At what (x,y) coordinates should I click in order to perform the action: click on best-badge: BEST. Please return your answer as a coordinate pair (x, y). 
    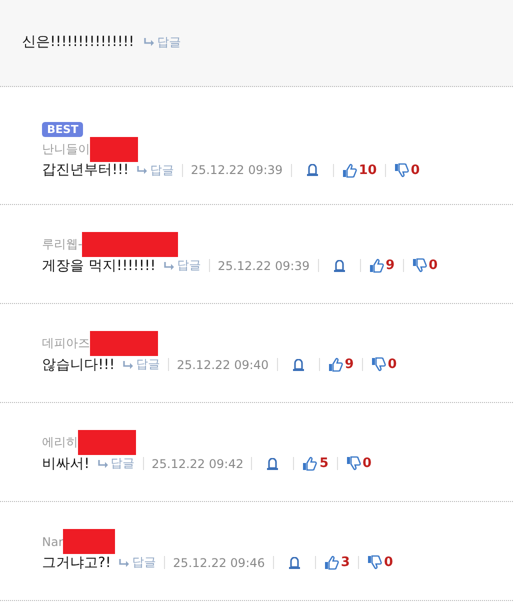
    Looking at the image, I should click on (63, 129).